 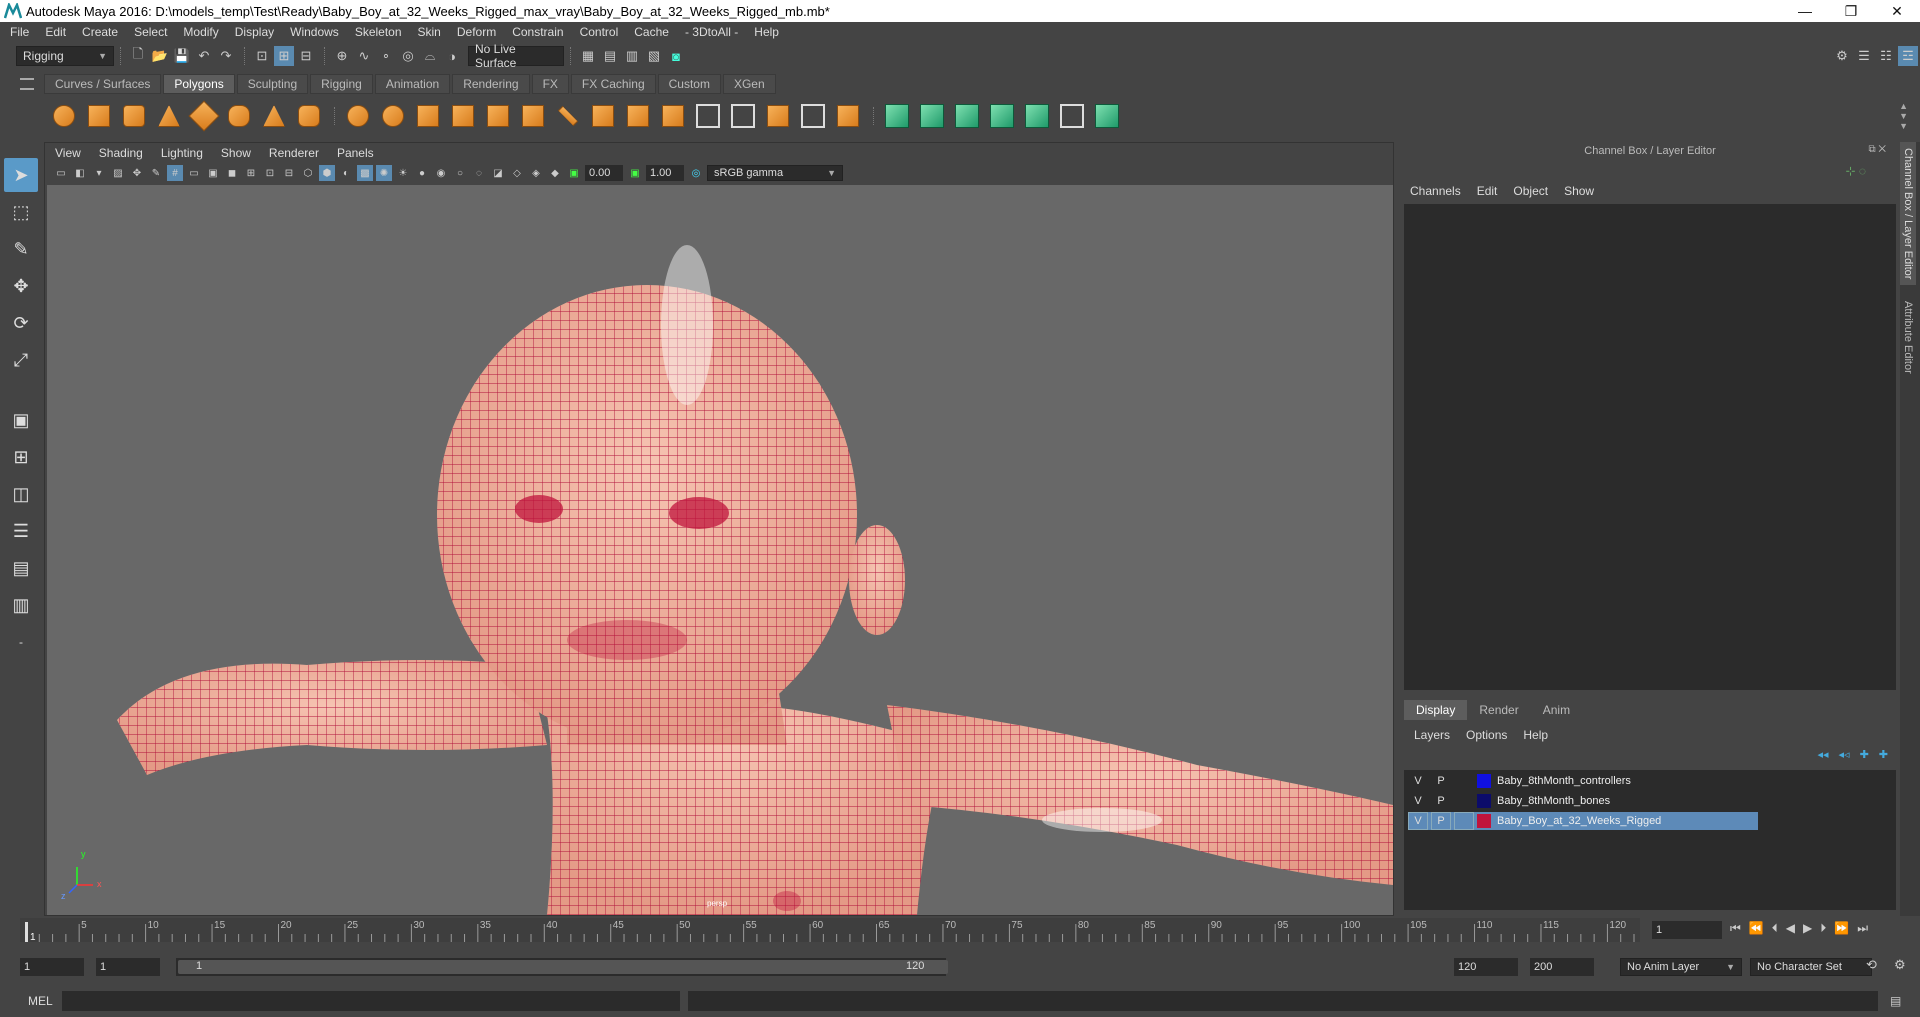 I want to click on go-to-end-icon: ⏭, so click(x=1862, y=928).